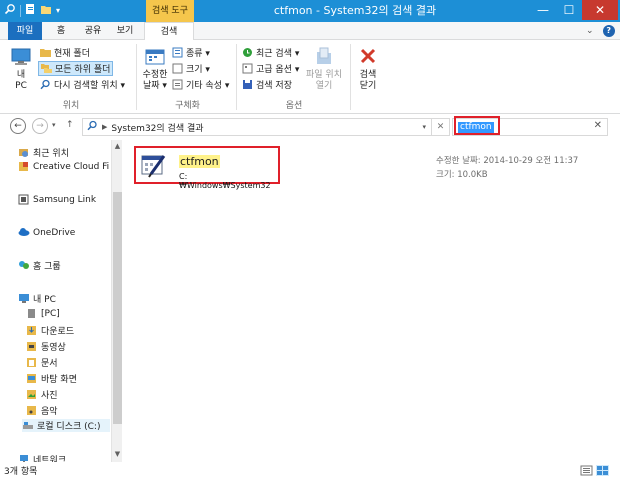 The height and width of the screenshot is (486, 620). I want to click on scroll-up-icon: ▲, so click(117, 146).